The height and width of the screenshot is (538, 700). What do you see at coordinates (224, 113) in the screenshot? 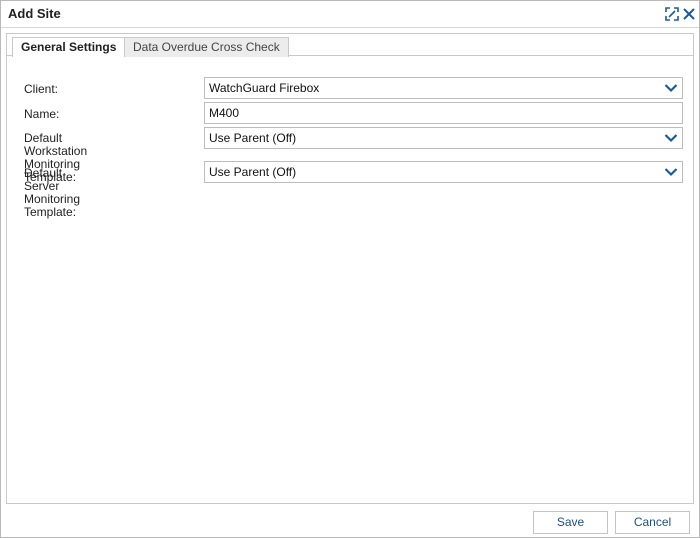
I see `name-value: M400` at bounding box center [224, 113].